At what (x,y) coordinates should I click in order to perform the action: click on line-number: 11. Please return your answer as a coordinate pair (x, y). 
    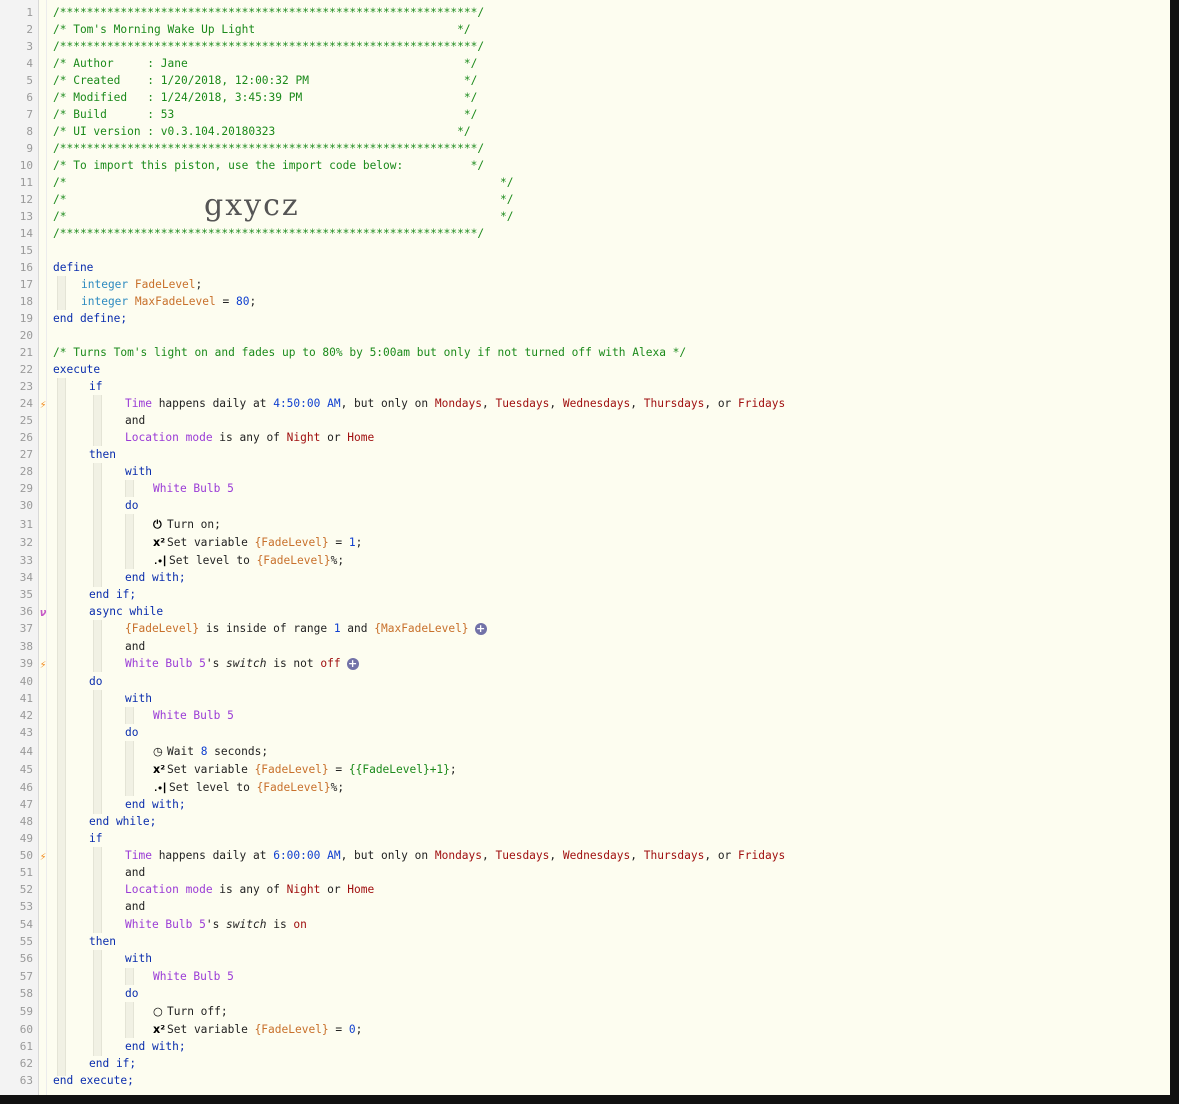
    Looking at the image, I should click on (26, 182).